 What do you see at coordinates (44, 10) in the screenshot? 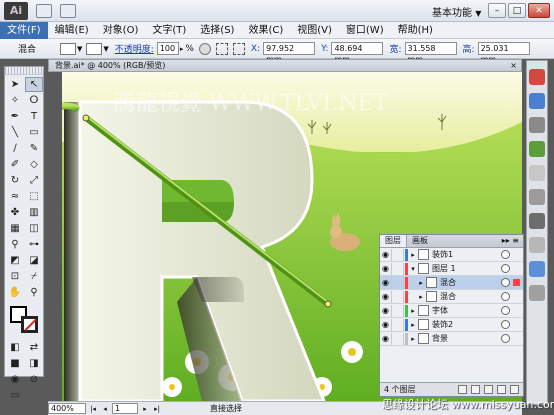
I see `bridge-icon` at bounding box center [44, 10].